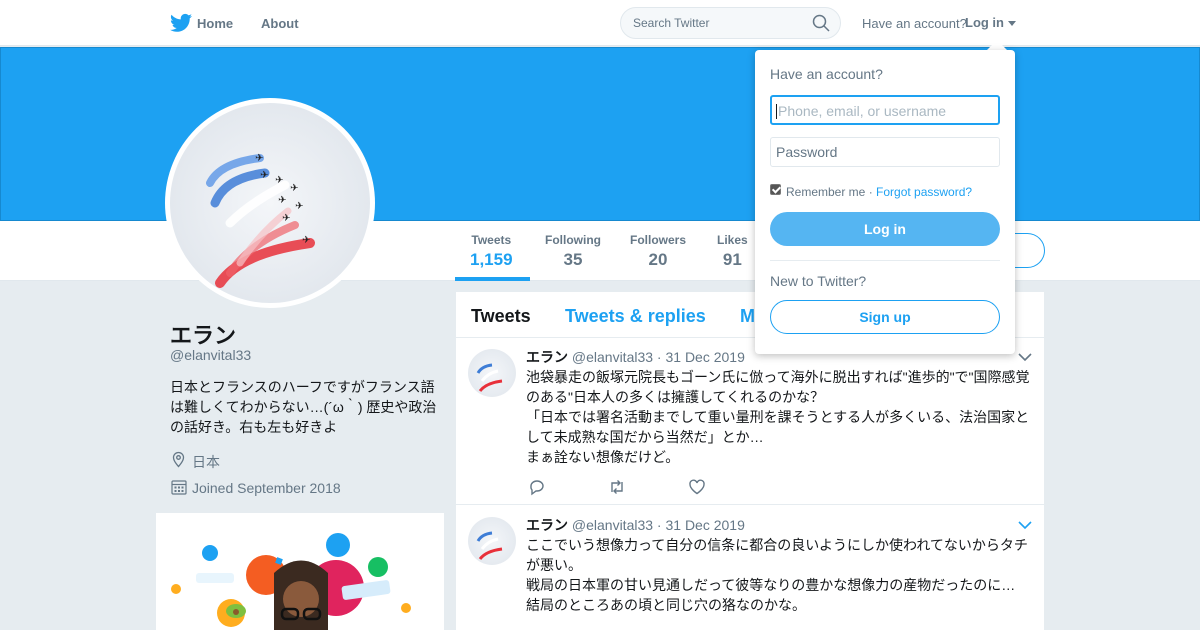 Image resolution: width=1200 pixels, height=630 pixels. Describe the element at coordinates (491, 259) in the screenshot. I see `stat-value: 1,159` at that location.